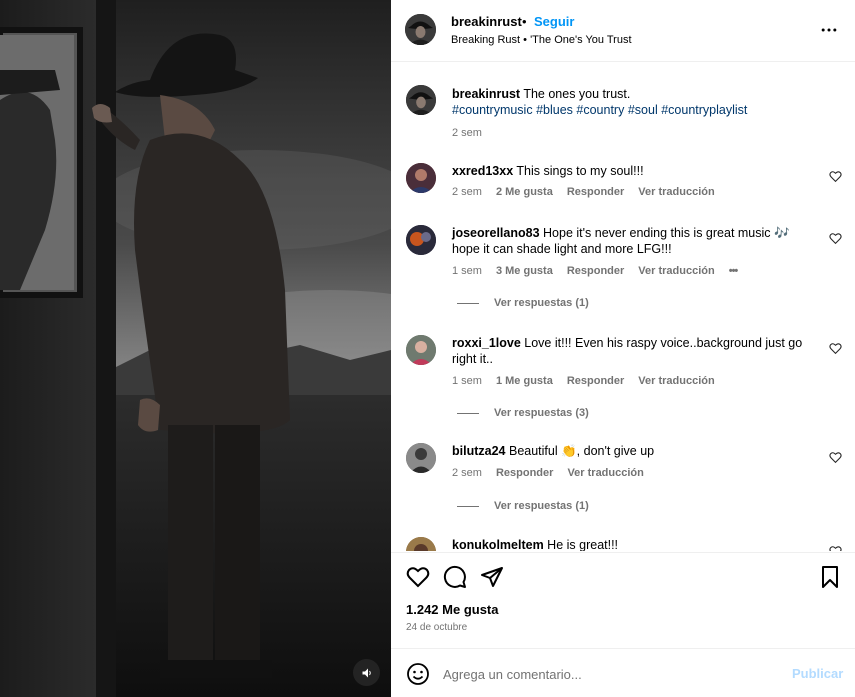  What do you see at coordinates (486, 94) in the screenshot?
I see `caption-username: breakinrust` at bounding box center [486, 94].